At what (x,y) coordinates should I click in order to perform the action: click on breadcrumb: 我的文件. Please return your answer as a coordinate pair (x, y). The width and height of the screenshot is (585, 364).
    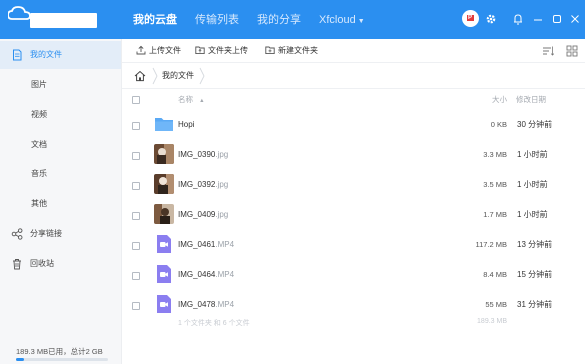
    Looking at the image, I should click on (353, 76).